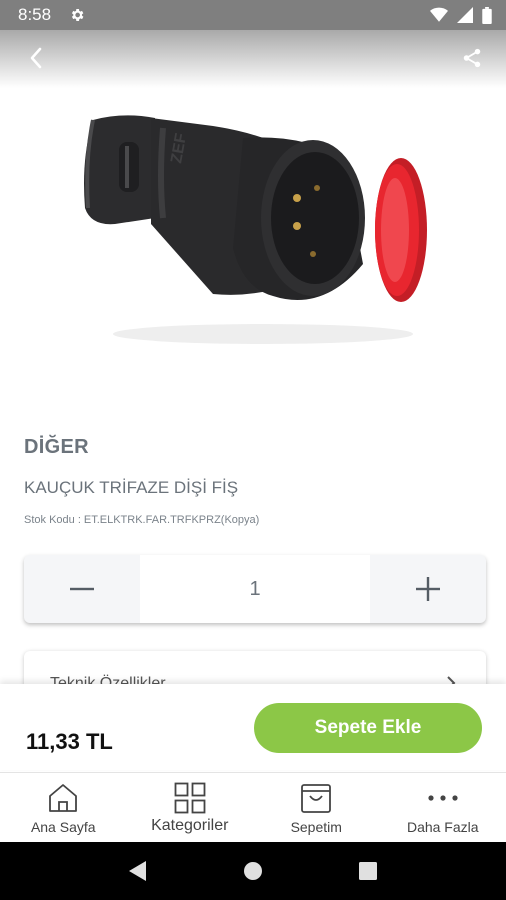 The width and height of the screenshot is (506, 900). Describe the element at coordinates (63, 827) in the screenshot. I see `nav-label-home: Ana Sayfa` at that location.